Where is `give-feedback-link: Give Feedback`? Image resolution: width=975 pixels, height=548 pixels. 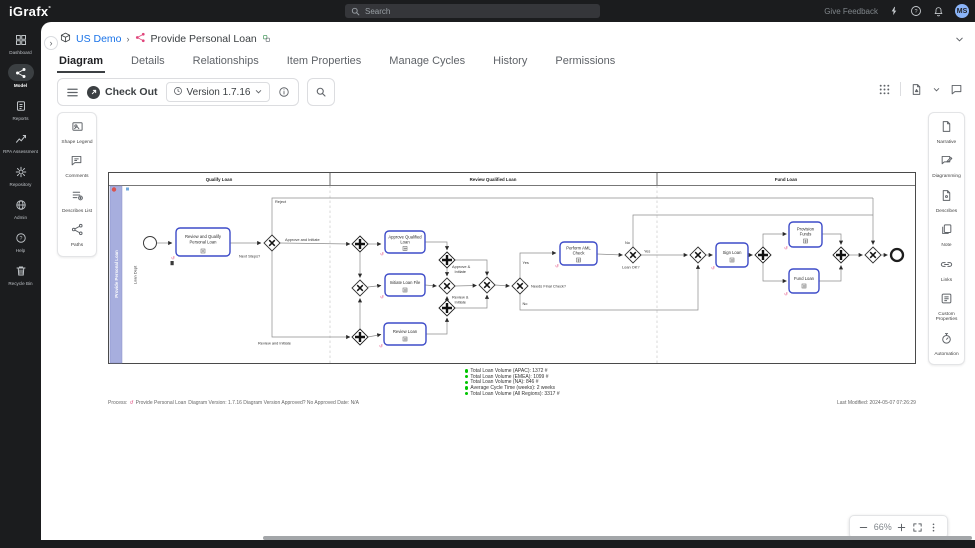
give-feedback-link: Give Feedback is located at coordinates (851, 11).